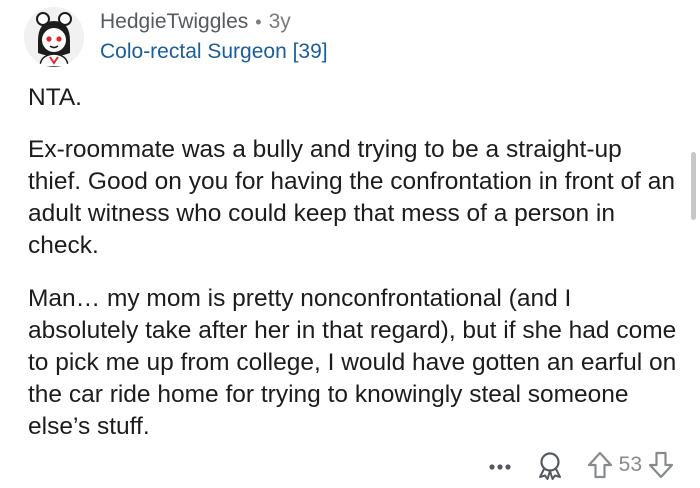 The width and height of the screenshot is (700, 488). I want to click on avatar-illustration, so click(54, 37).